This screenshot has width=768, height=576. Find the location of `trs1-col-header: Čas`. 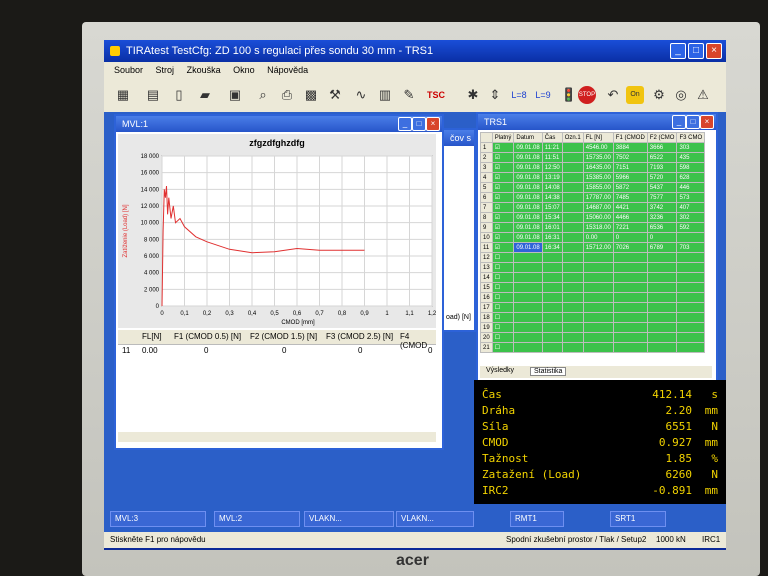

trs1-col-header: Čas is located at coordinates (552, 137).